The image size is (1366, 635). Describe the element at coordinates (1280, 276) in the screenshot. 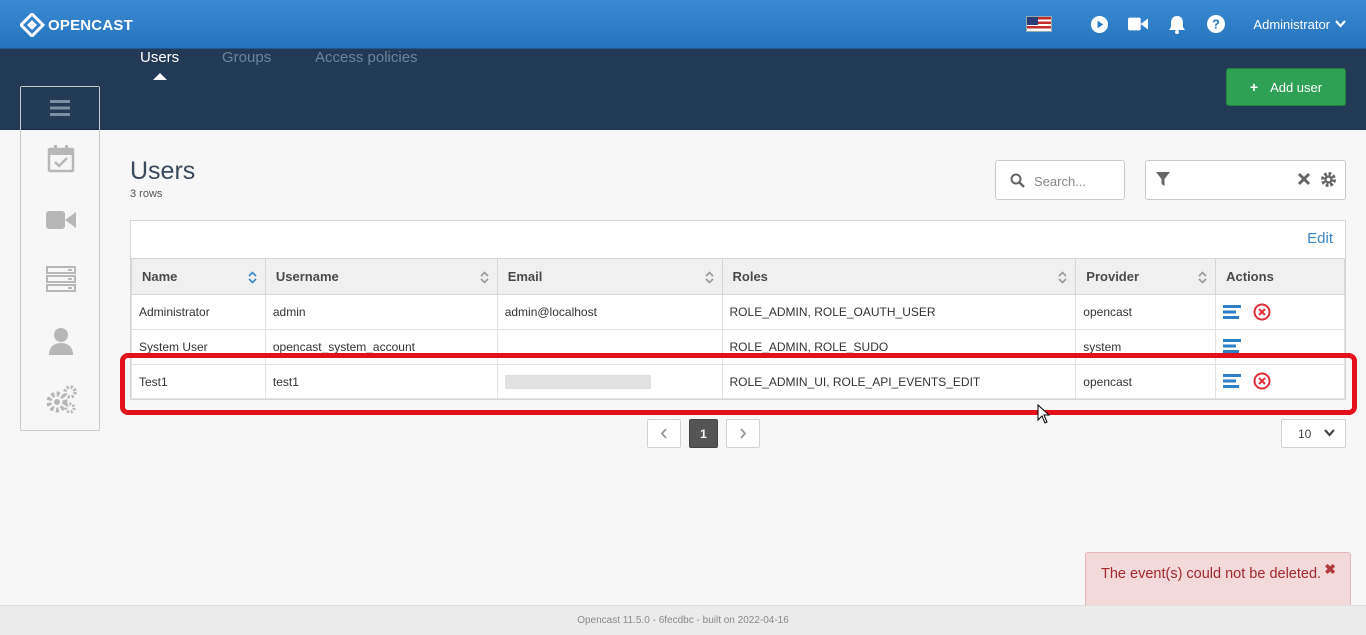

I see `column-header-actions: Actions` at that location.